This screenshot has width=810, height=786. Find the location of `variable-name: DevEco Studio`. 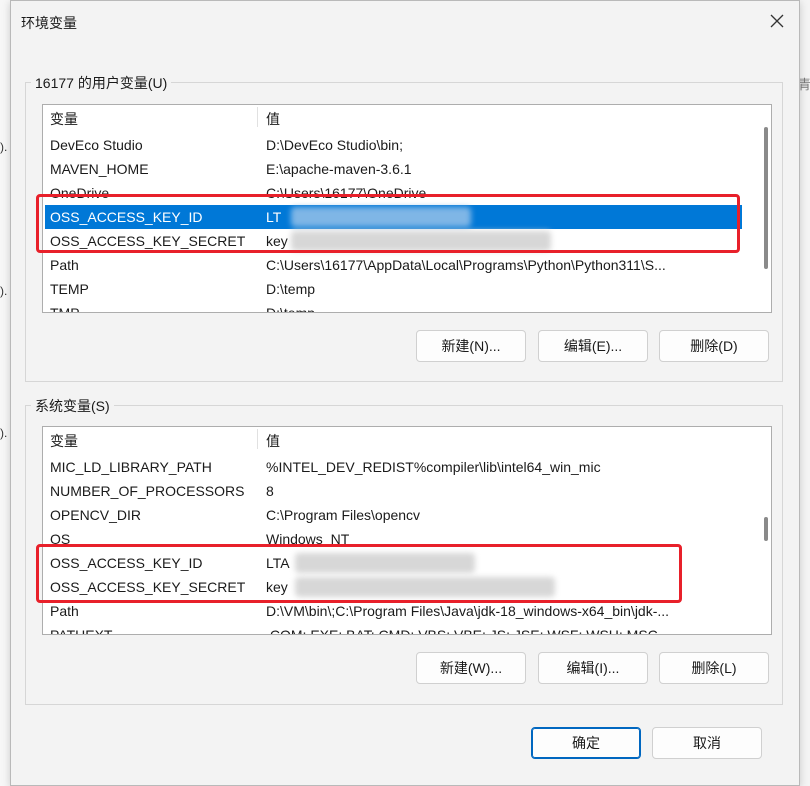

variable-name: DevEco Studio is located at coordinates (96, 145).